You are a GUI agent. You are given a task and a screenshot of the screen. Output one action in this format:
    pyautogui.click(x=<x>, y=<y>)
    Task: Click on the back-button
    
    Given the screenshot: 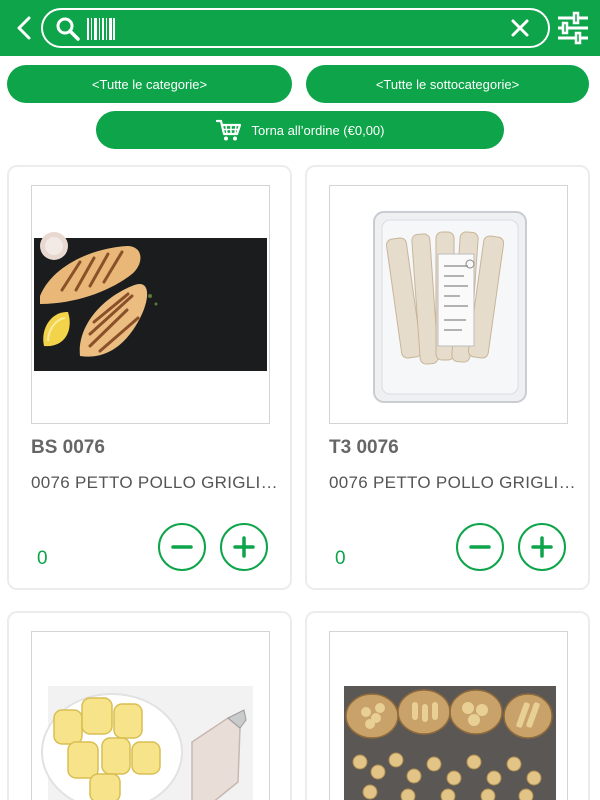 What is the action you would take?
    pyautogui.click(x=24, y=28)
    